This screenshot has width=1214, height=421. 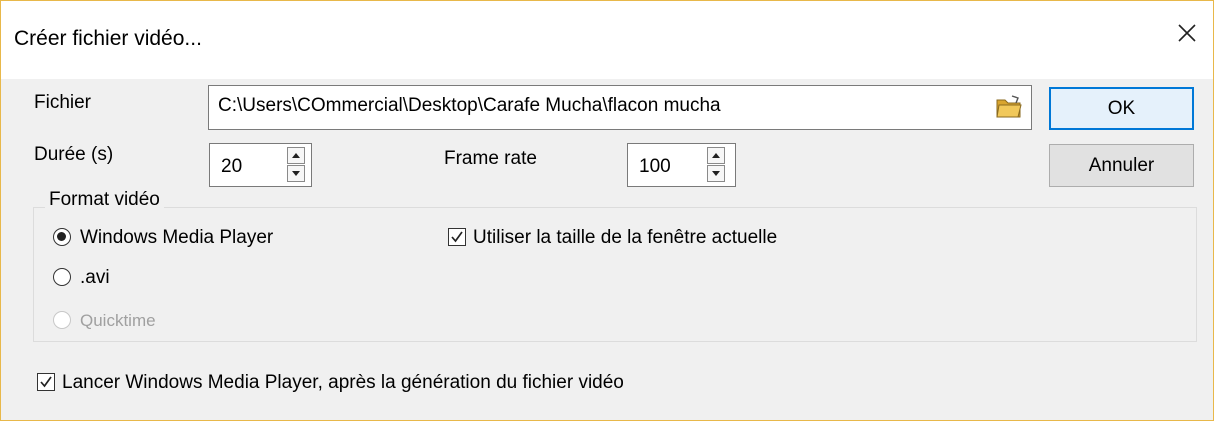 What do you see at coordinates (74, 154) in the screenshot?
I see `duration-label: Durée (s)` at bounding box center [74, 154].